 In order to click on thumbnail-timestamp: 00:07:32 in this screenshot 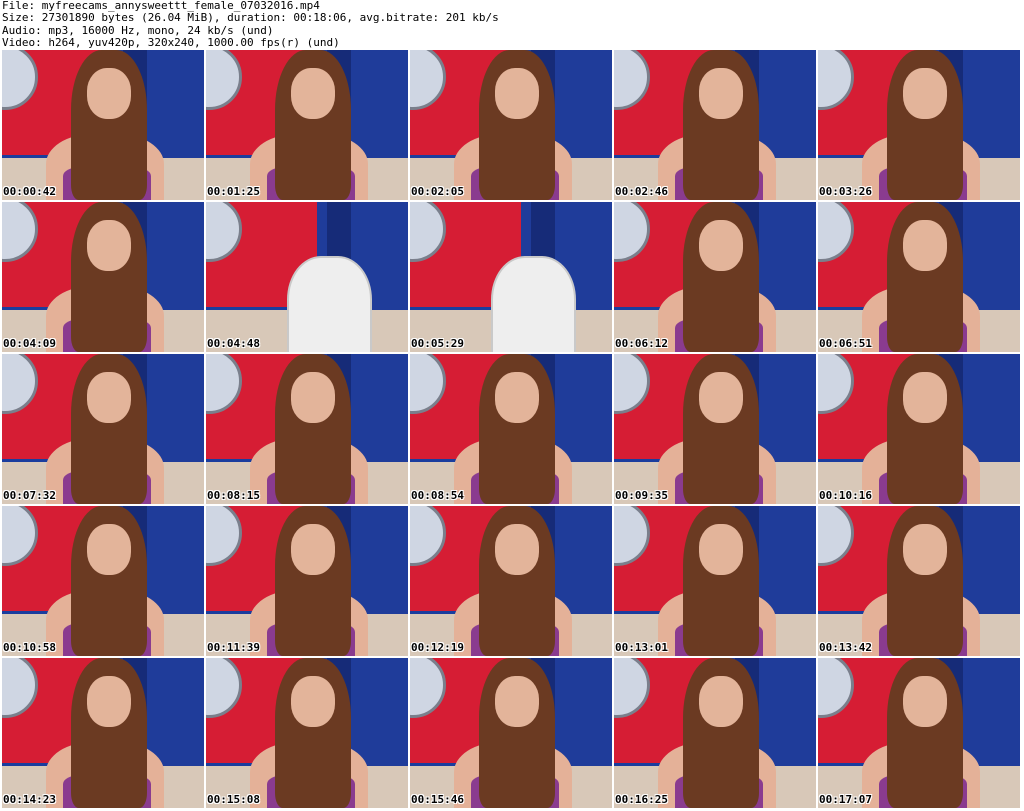, I will do `click(29, 495)`.